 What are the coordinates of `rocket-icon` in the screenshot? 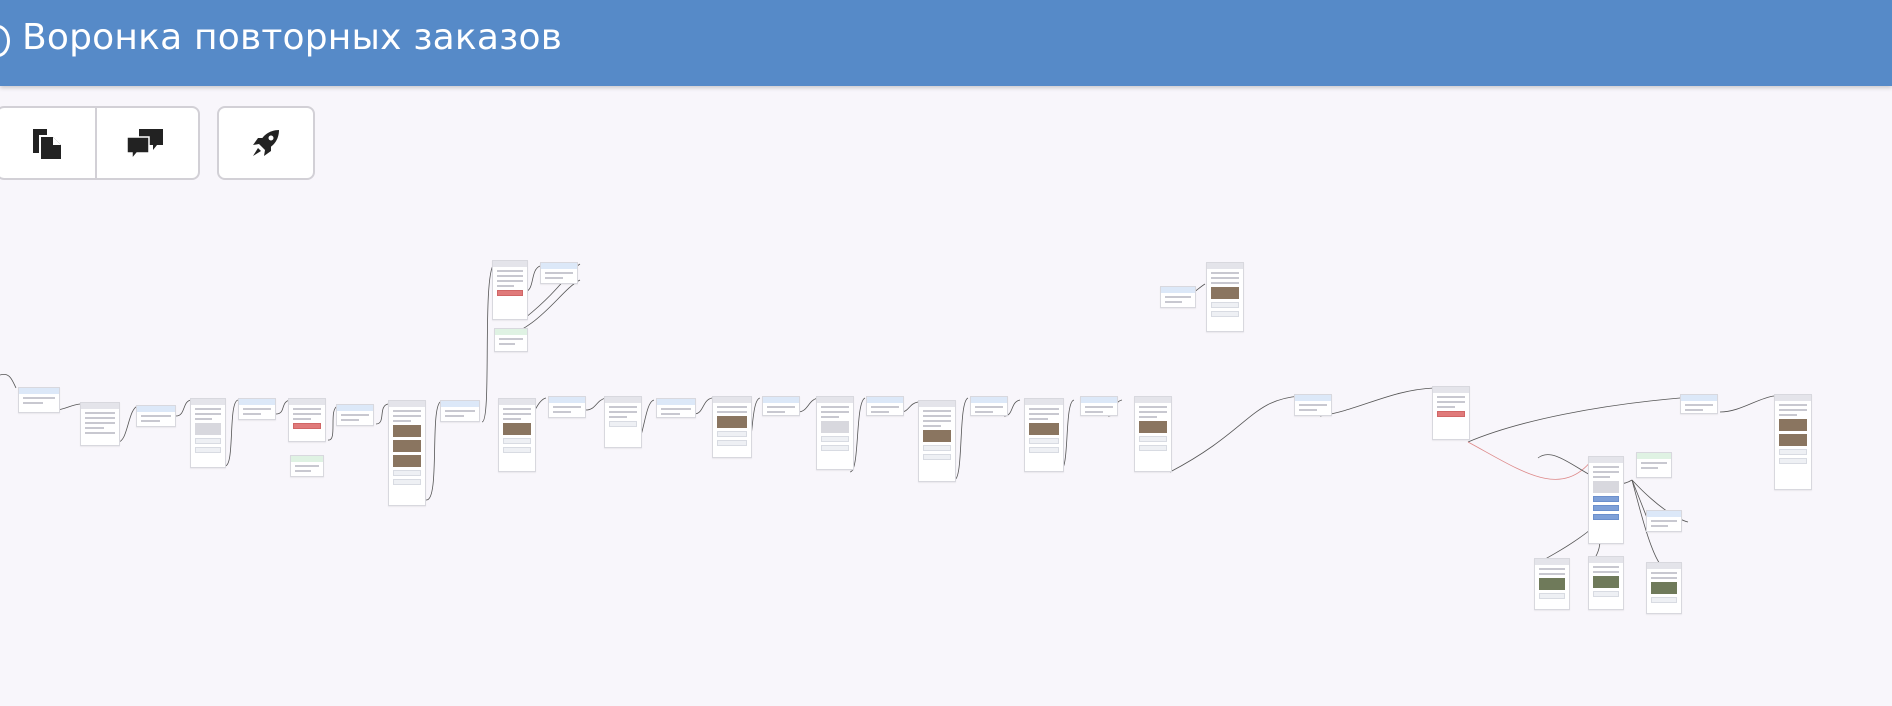 It's located at (266, 143).